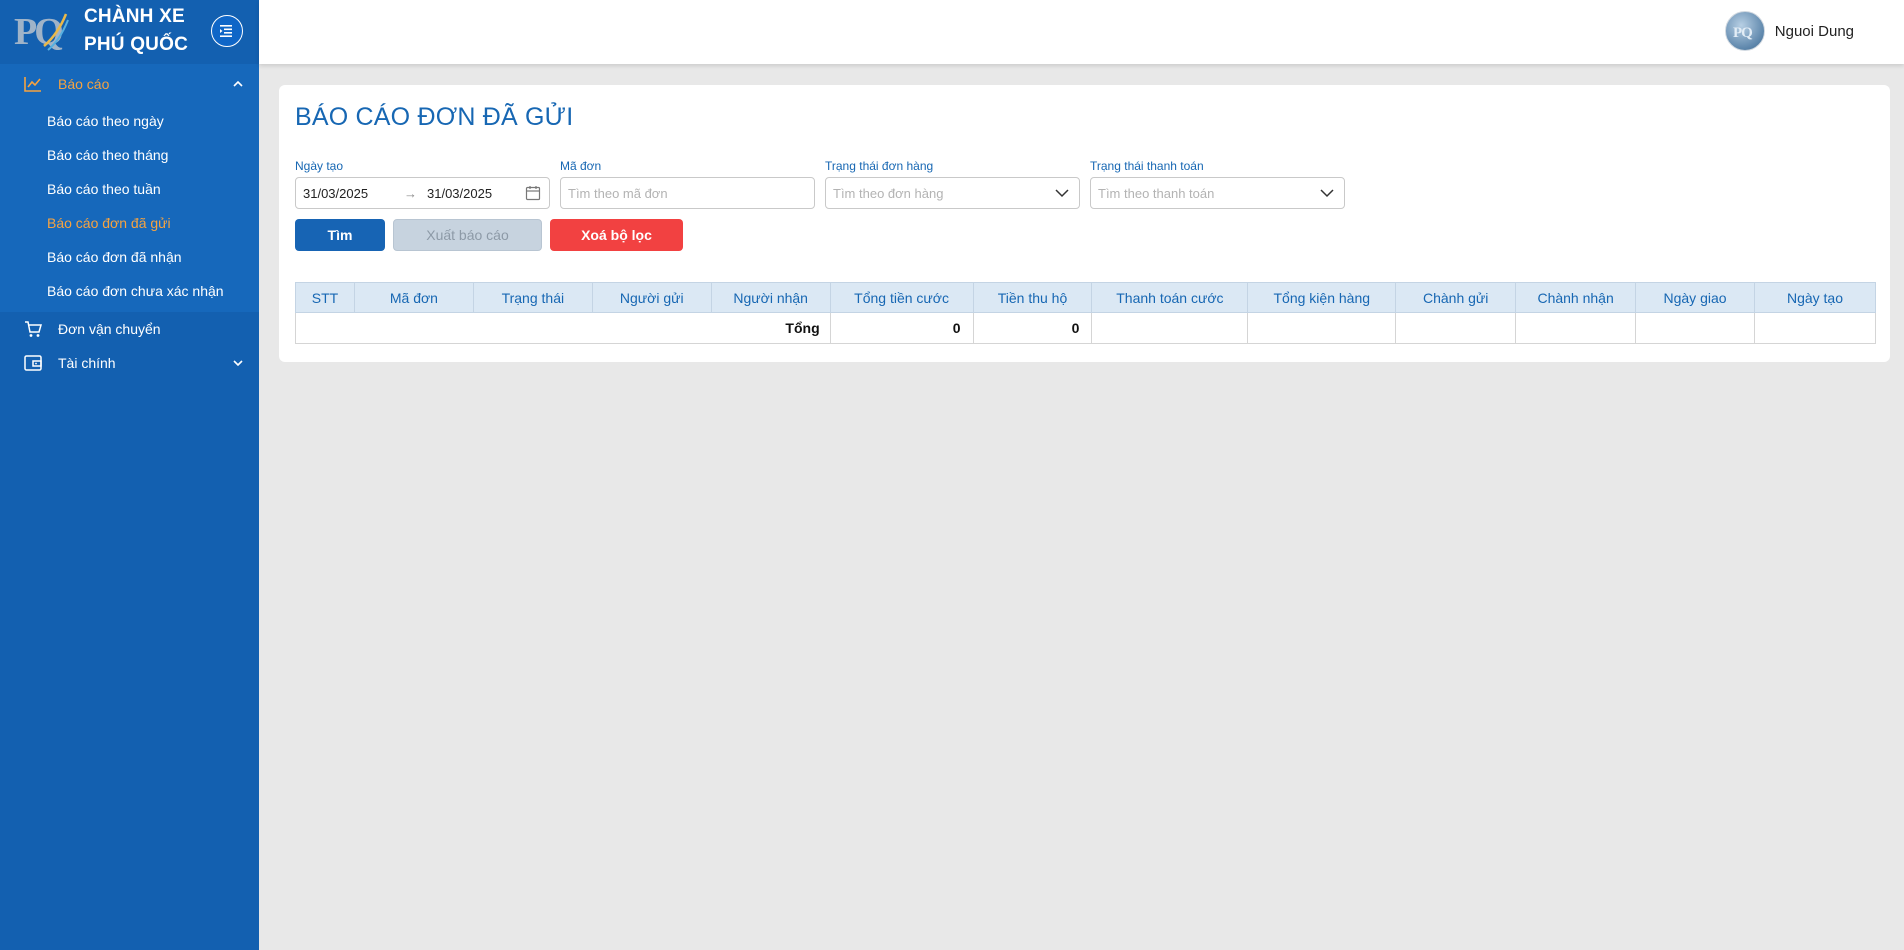  Describe the element at coordinates (1456, 297) in the screenshot. I see `column-header: Chành gửi` at that location.